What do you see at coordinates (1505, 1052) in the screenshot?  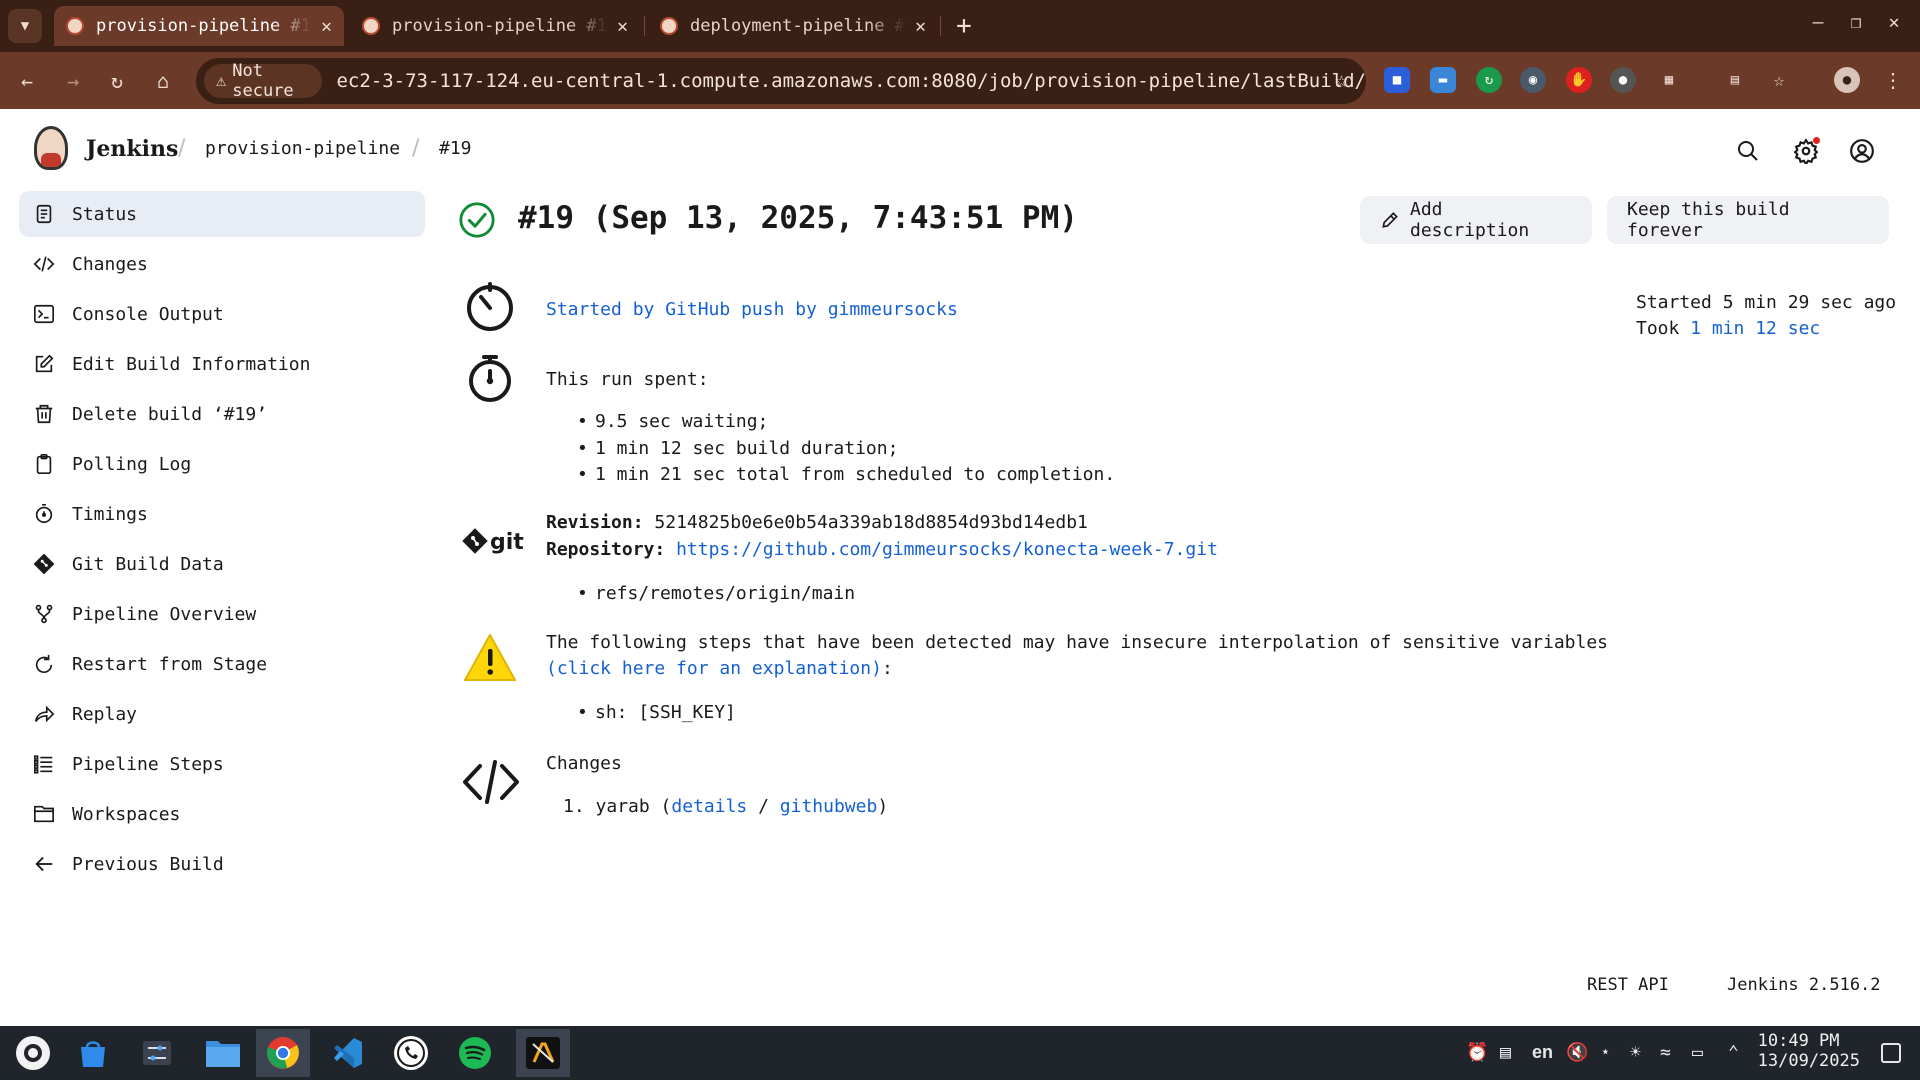 I see `clipboard-tray-icon: ▤` at bounding box center [1505, 1052].